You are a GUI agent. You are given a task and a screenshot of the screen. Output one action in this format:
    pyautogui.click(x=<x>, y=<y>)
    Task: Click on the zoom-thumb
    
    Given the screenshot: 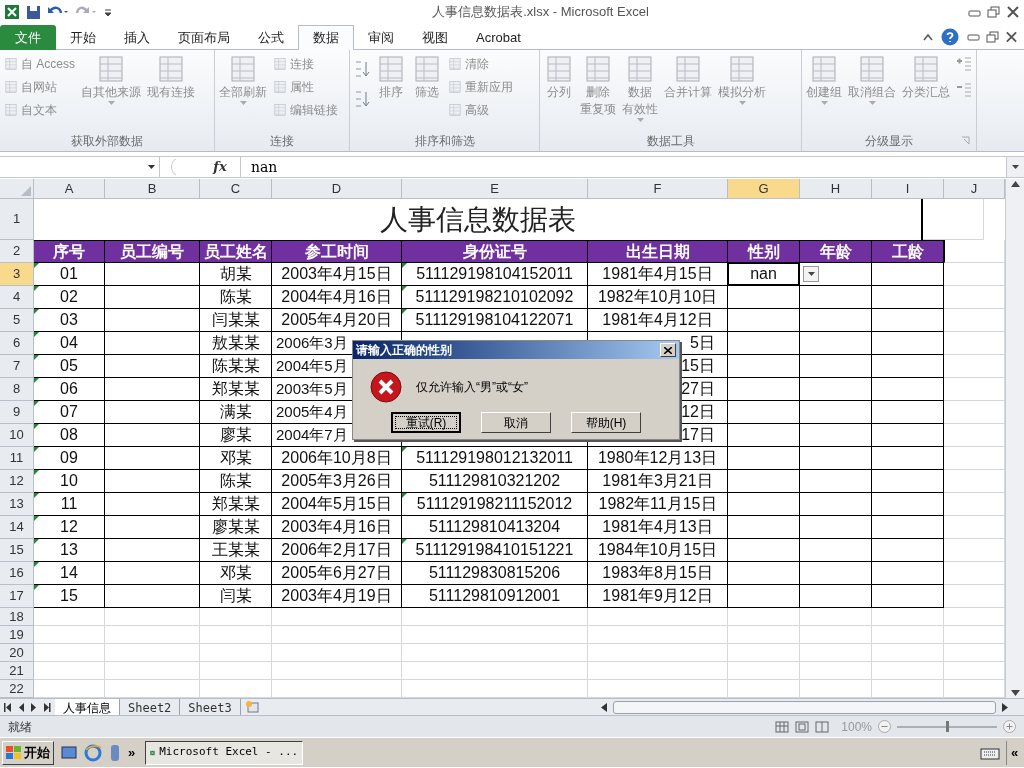 What is the action you would take?
    pyautogui.click(x=947, y=726)
    